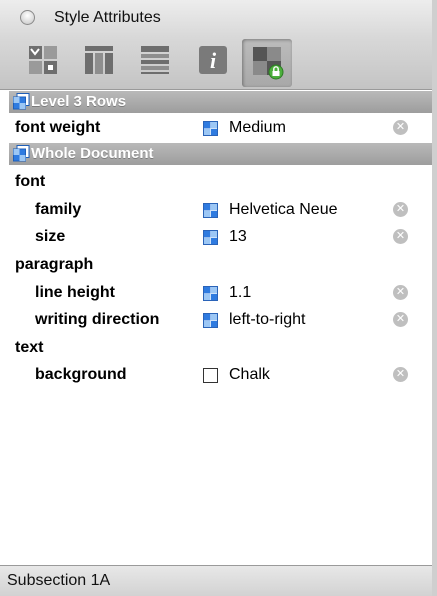 The height and width of the screenshot is (596, 437). Describe the element at coordinates (240, 293) in the screenshot. I see `attribute-value: 1.1` at that location.